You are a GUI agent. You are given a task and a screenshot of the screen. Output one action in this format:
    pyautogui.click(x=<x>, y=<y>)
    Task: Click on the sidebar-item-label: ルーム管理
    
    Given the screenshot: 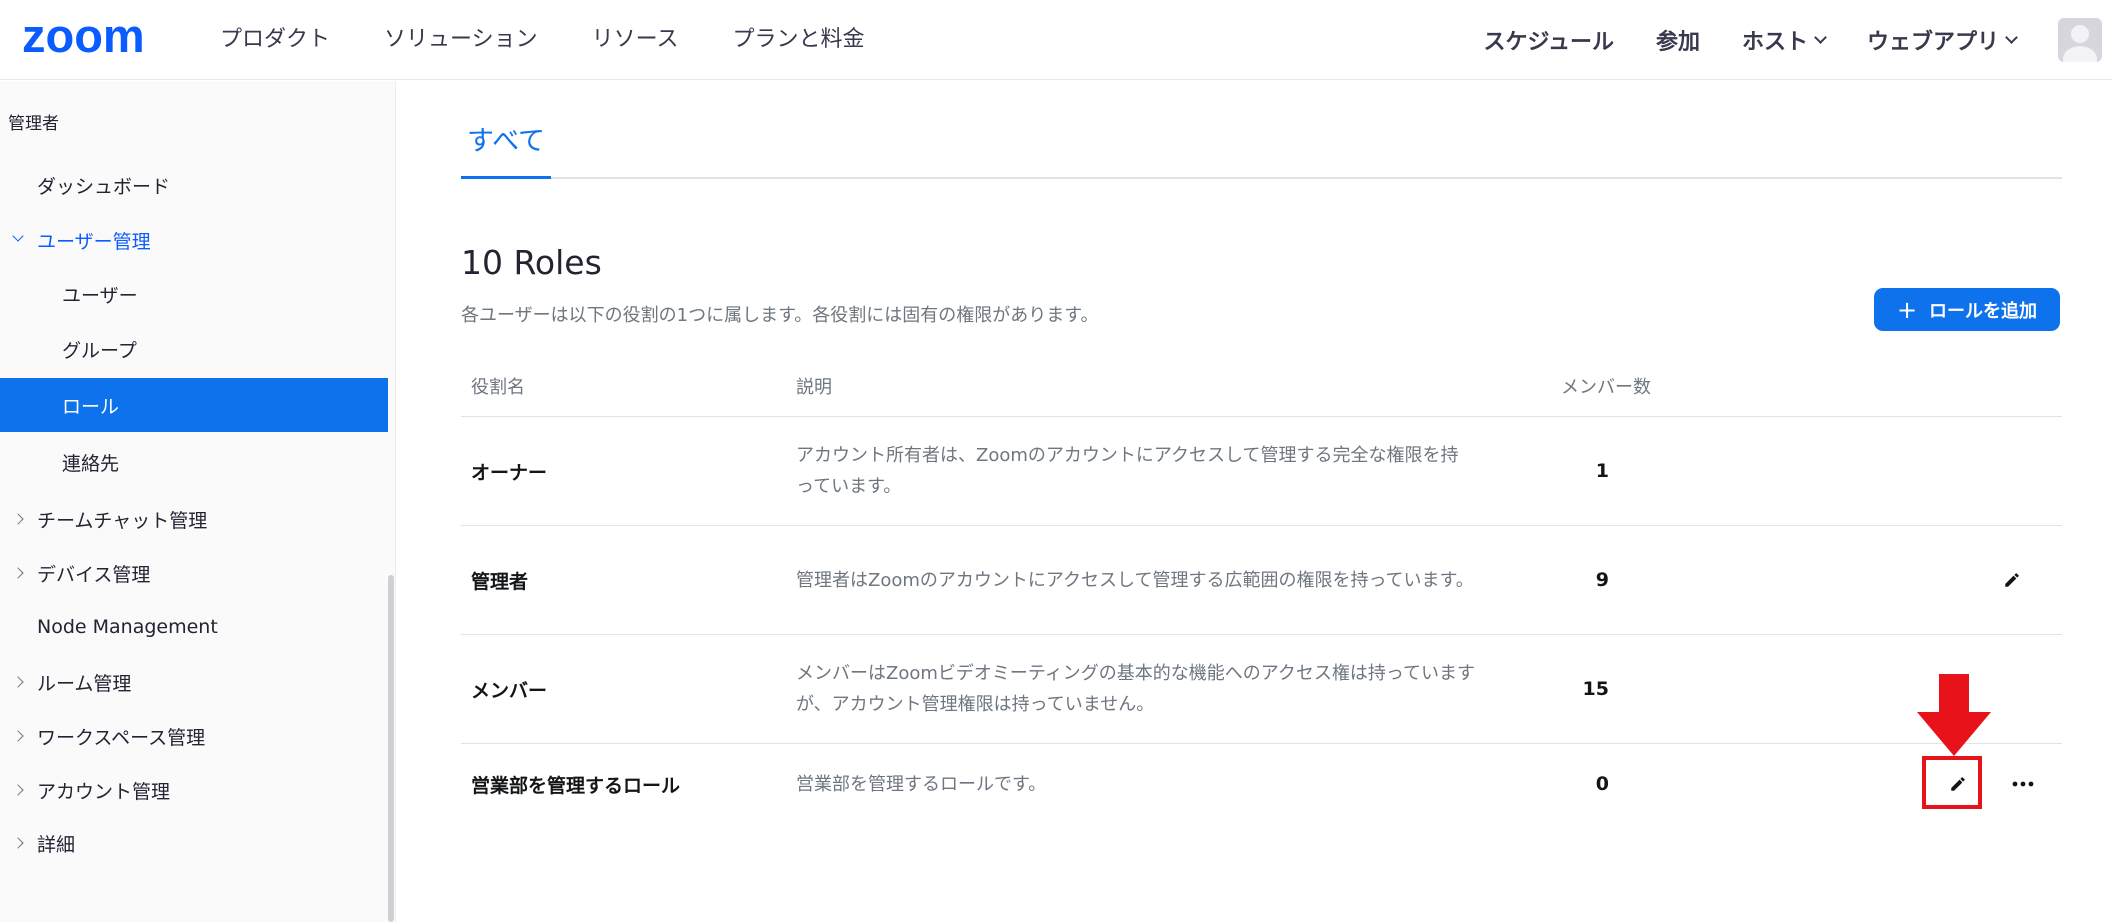 What is the action you would take?
    pyautogui.click(x=84, y=683)
    